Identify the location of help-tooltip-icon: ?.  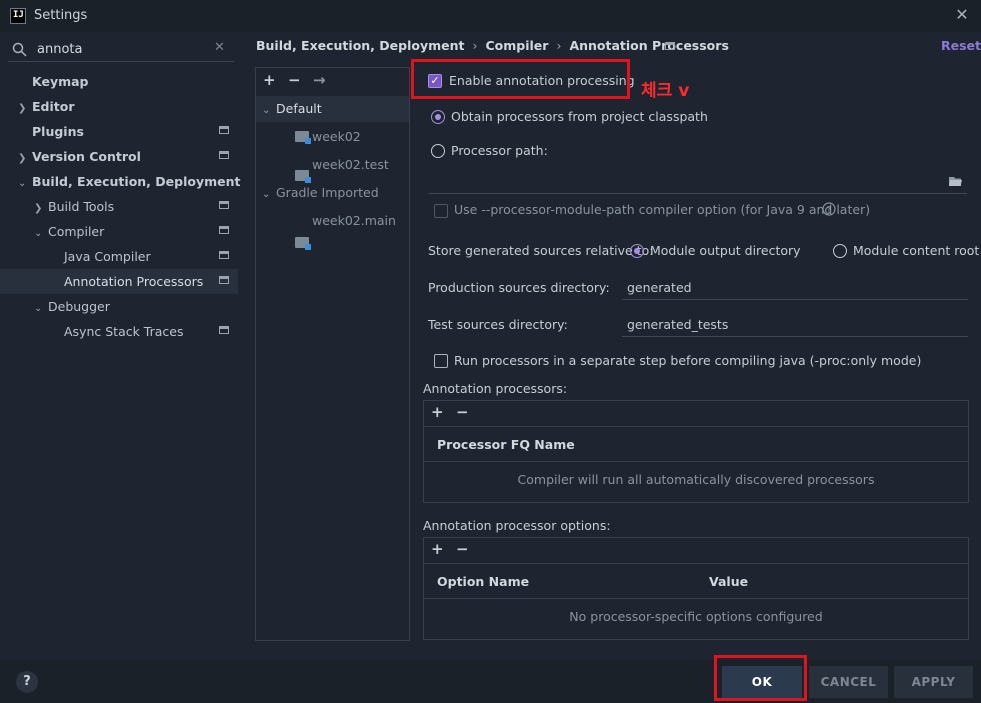
(829, 209).